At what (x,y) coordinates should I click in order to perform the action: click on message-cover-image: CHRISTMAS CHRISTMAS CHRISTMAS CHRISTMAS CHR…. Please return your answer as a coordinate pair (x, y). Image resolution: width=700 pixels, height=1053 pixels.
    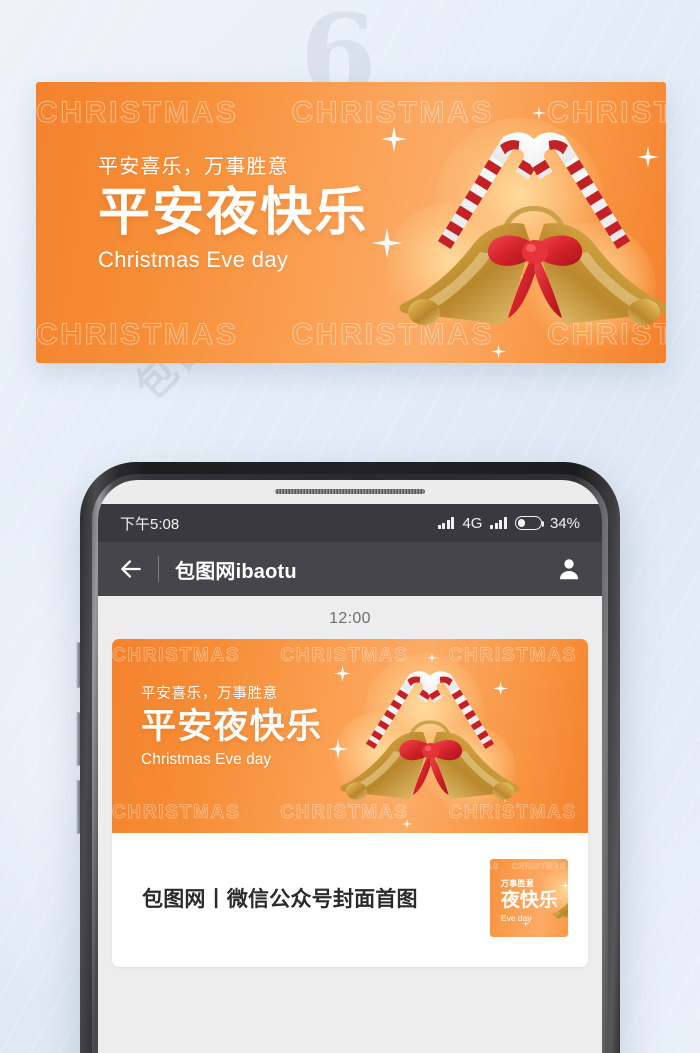
    Looking at the image, I should click on (350, 736).